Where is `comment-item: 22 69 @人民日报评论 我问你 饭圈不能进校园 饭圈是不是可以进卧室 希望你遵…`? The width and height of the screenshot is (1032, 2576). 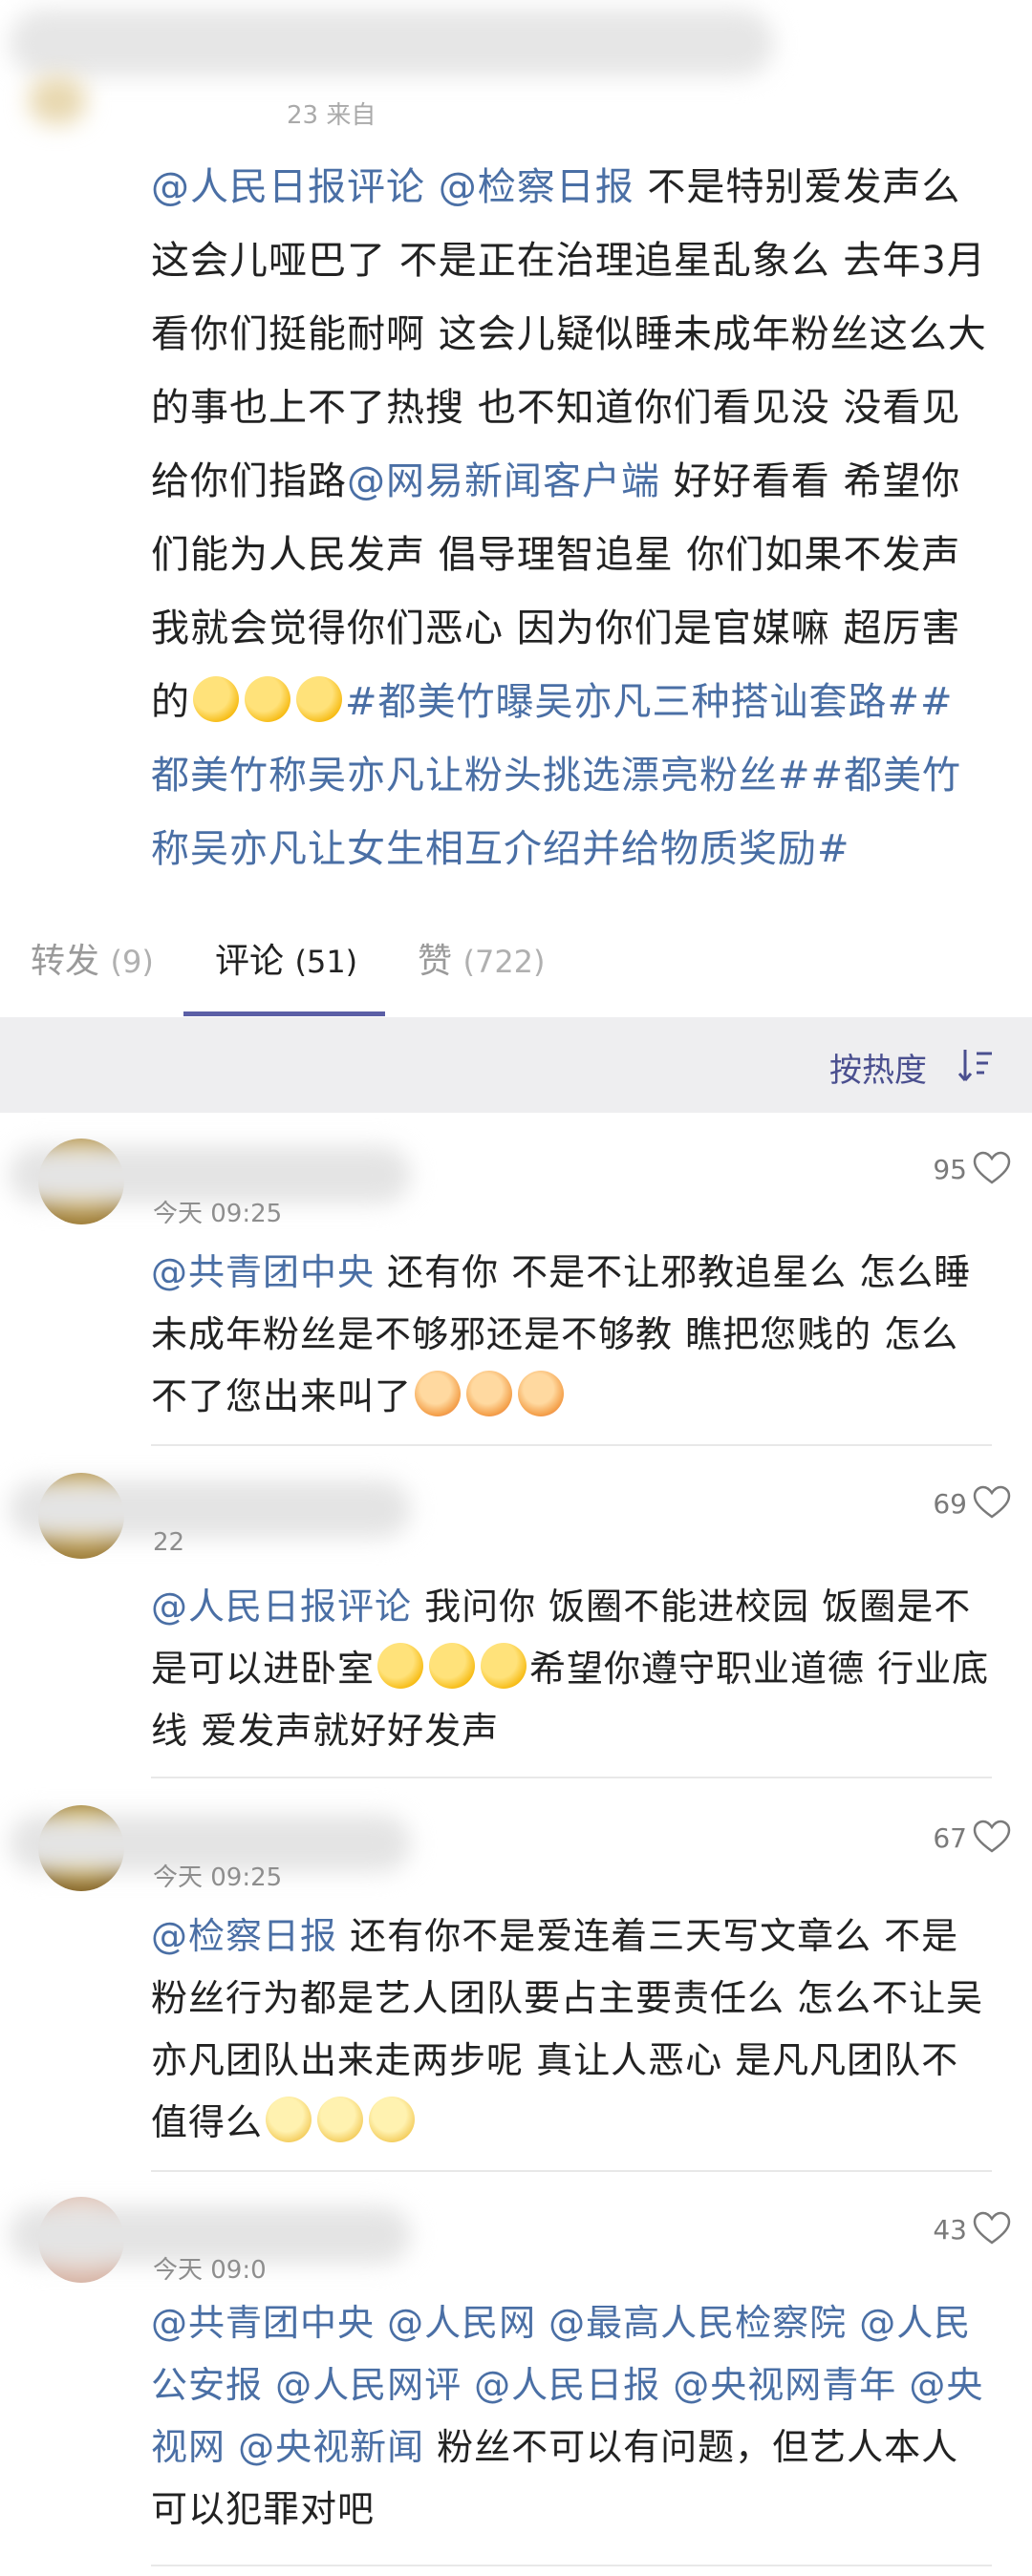 comment-item: 22 69 @人民日报评论 我问你 饭圈不能进校园 饭圈是不是可以进卧室 希望你遵… is located at coordinates (516, 1619).